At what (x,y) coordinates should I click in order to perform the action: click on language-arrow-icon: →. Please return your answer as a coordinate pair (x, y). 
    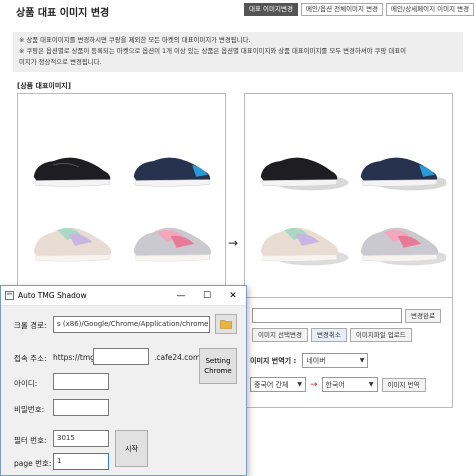
    Looking at the image, I should click on (314, 384).